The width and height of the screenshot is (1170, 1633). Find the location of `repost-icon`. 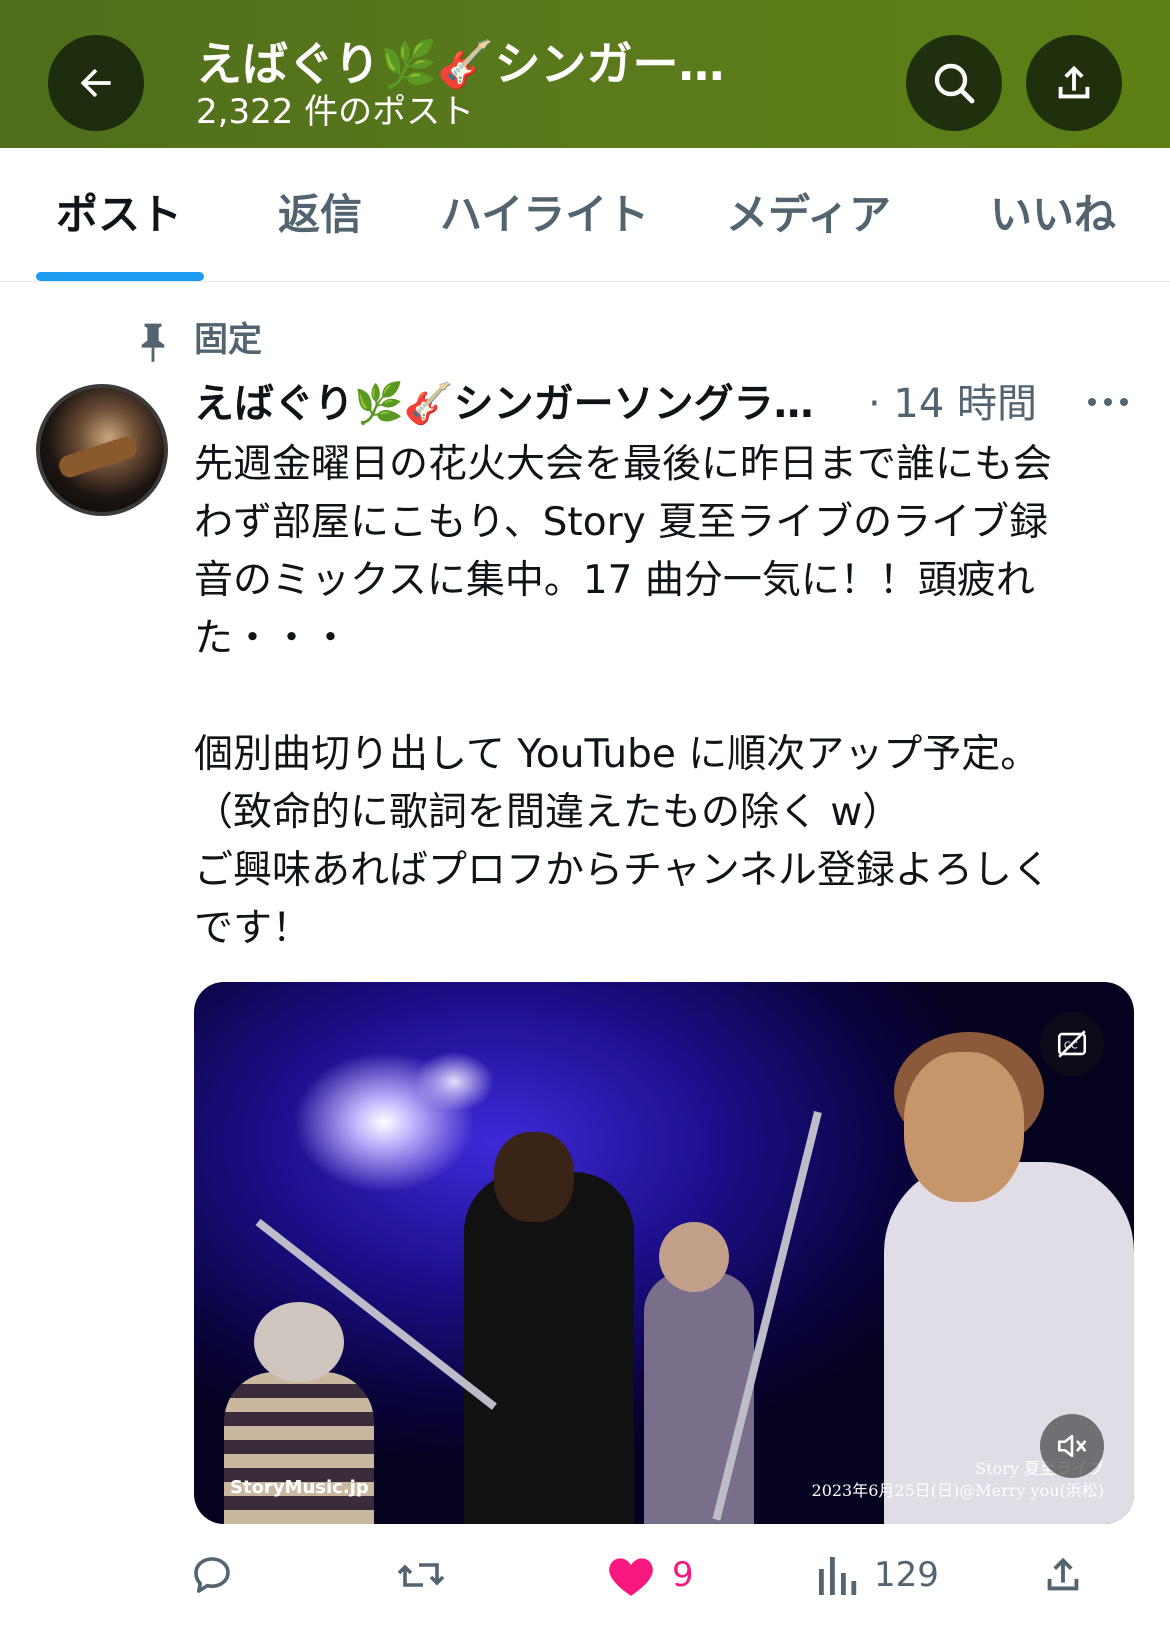

repost-icon is located at coordinates (421, 1575).